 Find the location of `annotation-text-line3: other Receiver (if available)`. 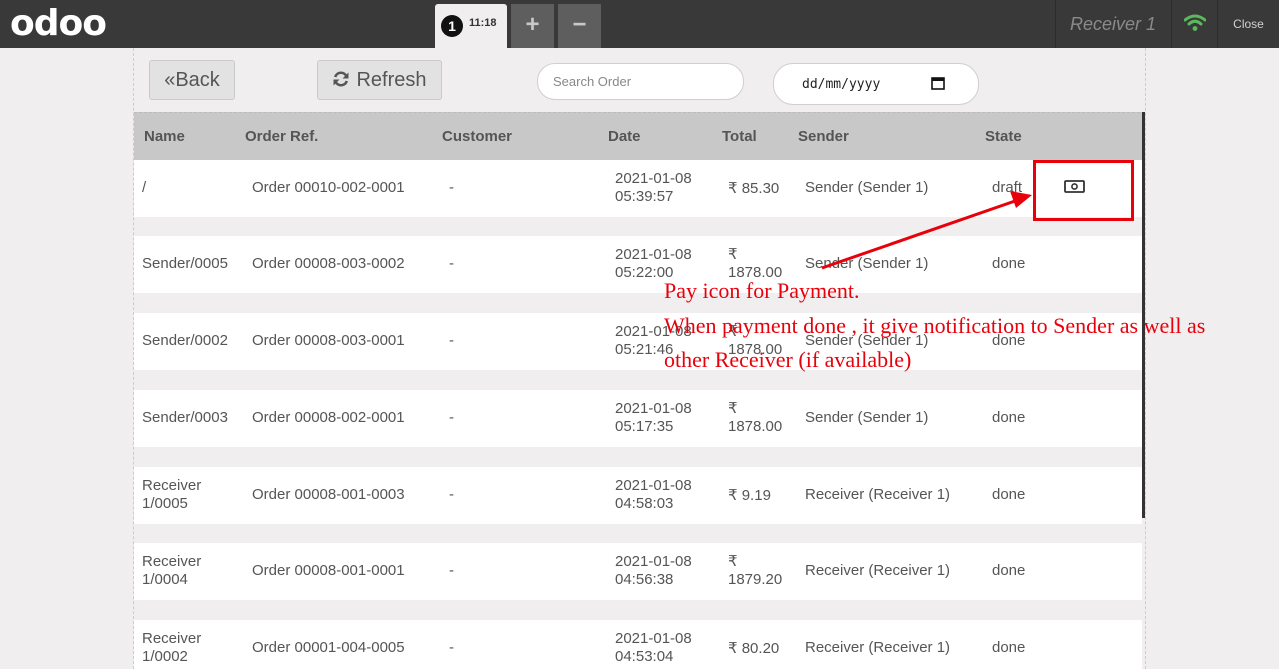

annotation-text-line3: other Receiver (if available) is located at coordinates (788, 359).